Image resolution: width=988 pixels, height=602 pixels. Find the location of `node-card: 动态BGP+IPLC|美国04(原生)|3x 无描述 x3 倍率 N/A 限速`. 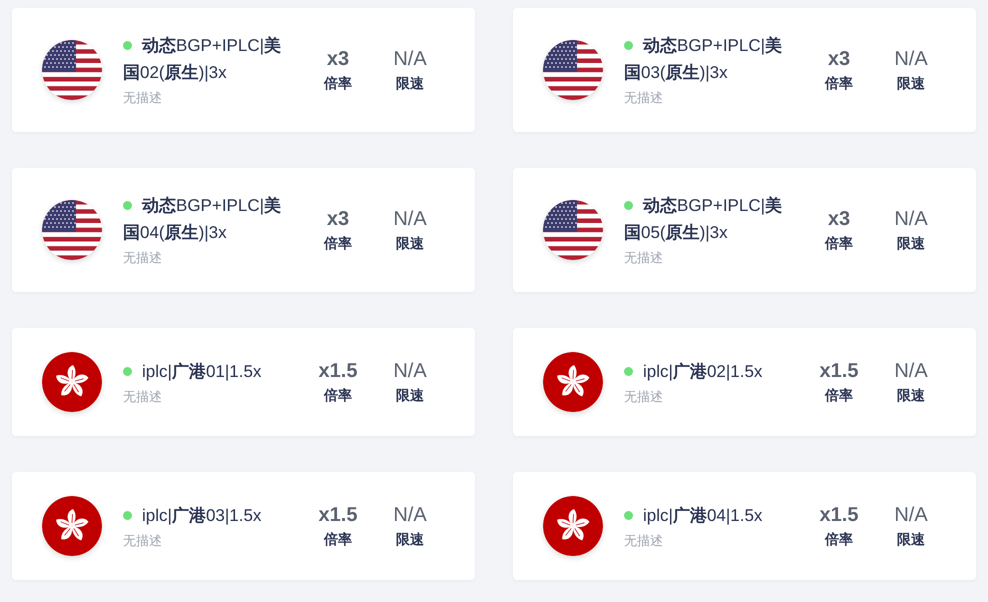

node-card: 动态BGP+IPLC|美国04(原生)|3x 无描述 x3 倍率 N/A 限速 is located at coordinates (243, 230).